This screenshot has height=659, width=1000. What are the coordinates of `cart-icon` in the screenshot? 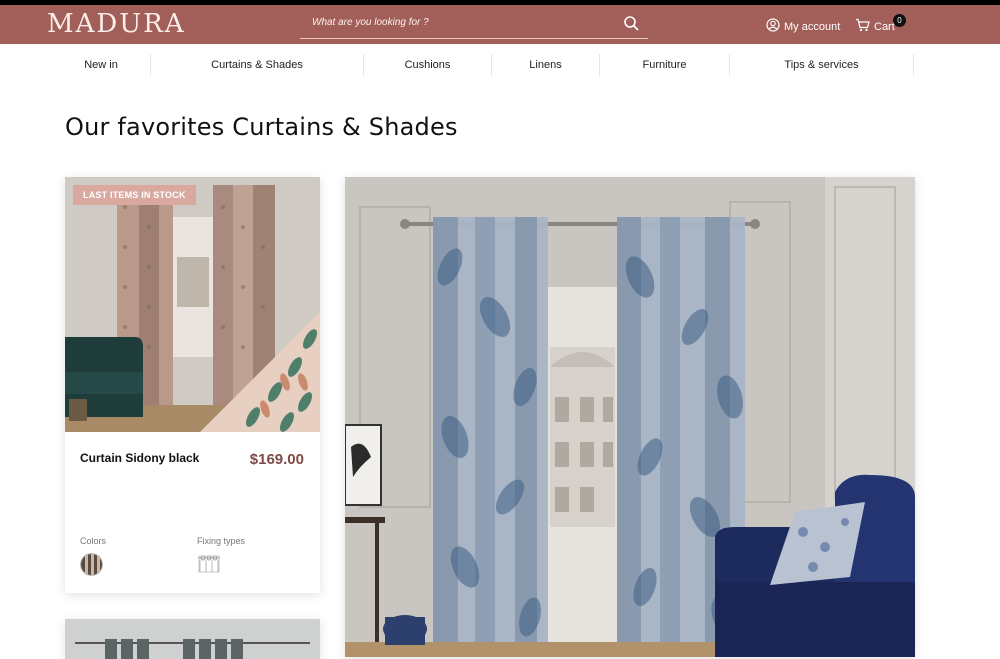 It's located at (862, 26).